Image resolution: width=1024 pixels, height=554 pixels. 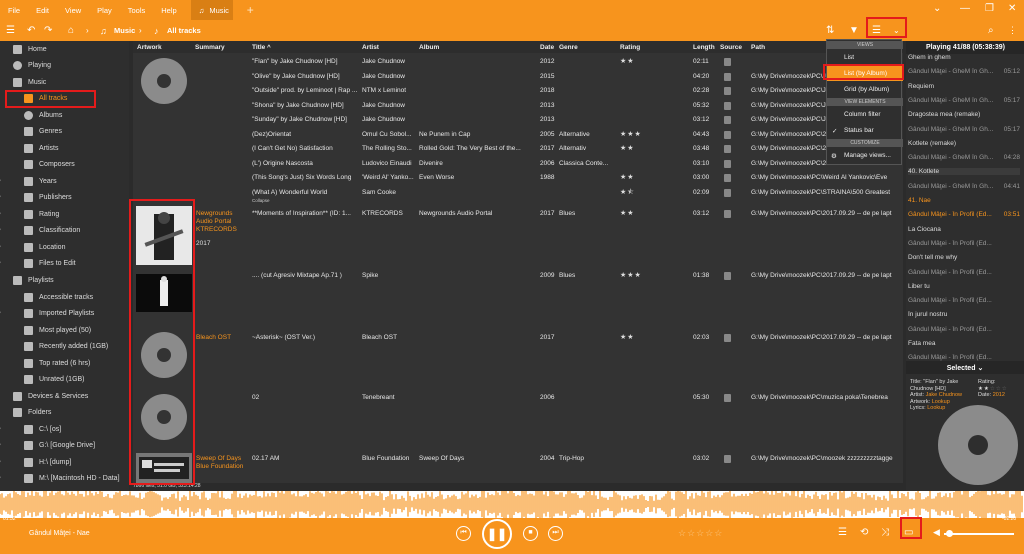 I want to click on sidebar-item-folders: Folders, so click(x=32, y=412).